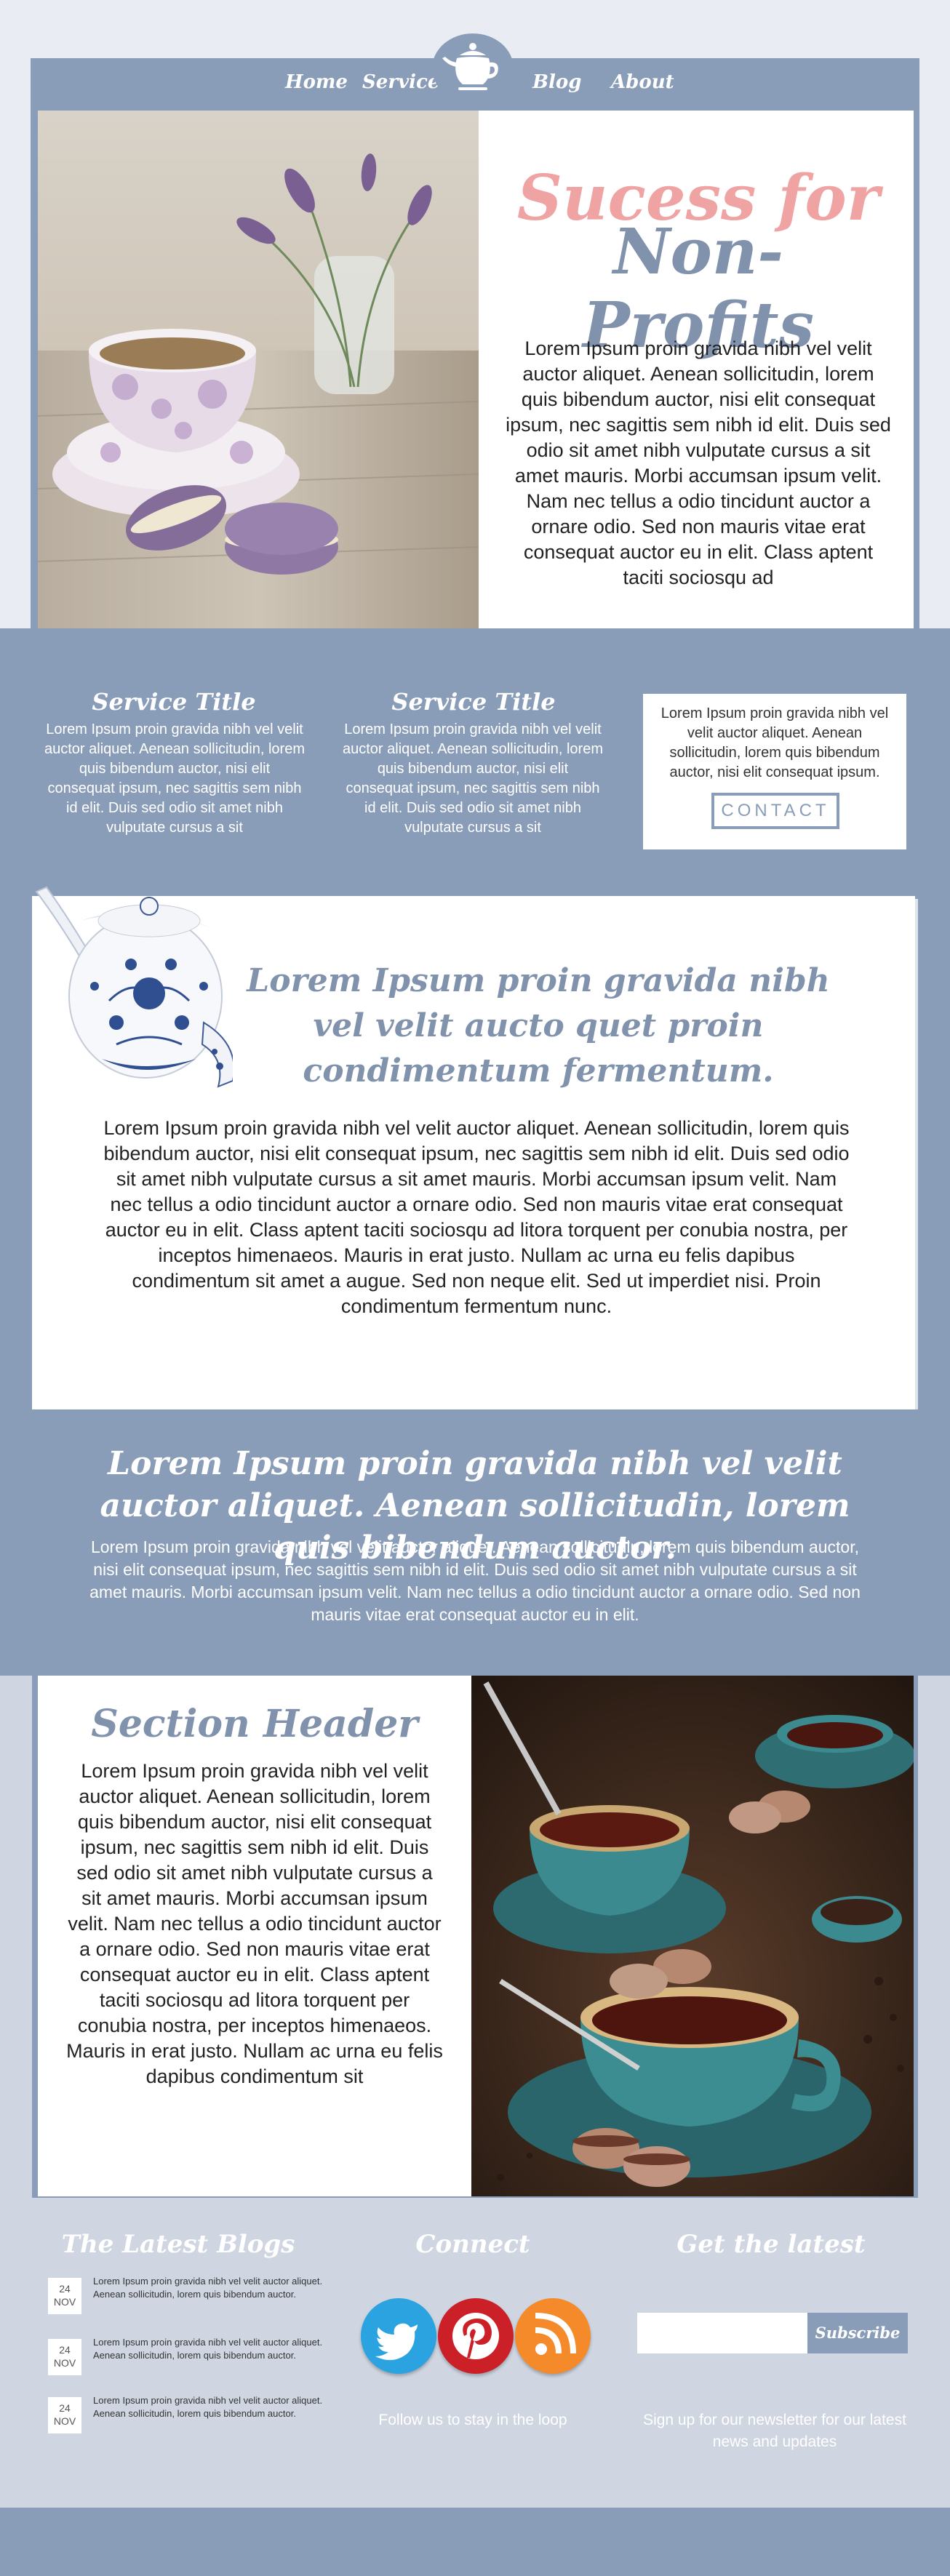  I want to click on contact-button: CONTACT, so click(775, 811).